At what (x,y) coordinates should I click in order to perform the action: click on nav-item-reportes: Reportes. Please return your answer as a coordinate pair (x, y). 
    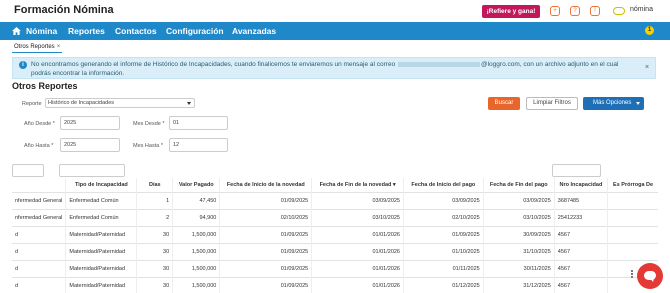
    Looking at the image, I should click on (86, 31).